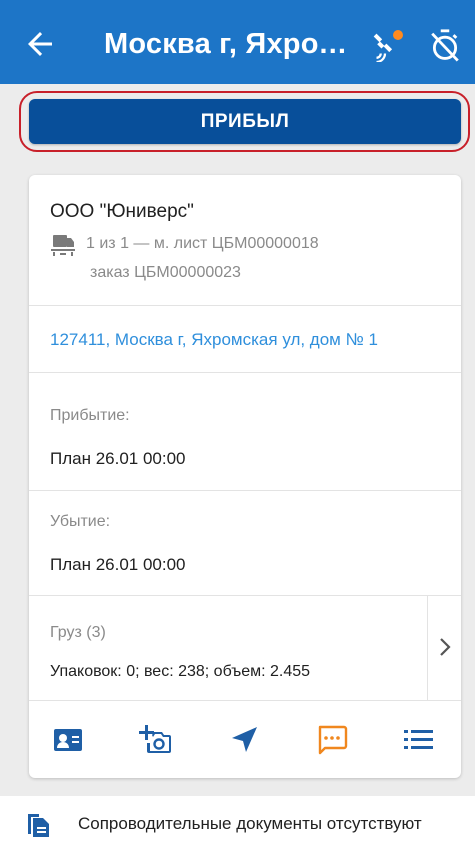 The image size is (475, 850). What do you see at coordinates (156, 740) in the screenshot?
I see `add-photo-icon` at bounding box center [156, 740].